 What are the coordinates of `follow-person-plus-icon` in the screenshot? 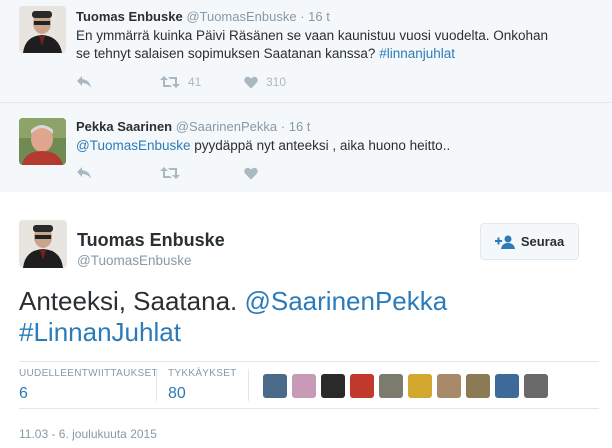 It's located at (504, 242).